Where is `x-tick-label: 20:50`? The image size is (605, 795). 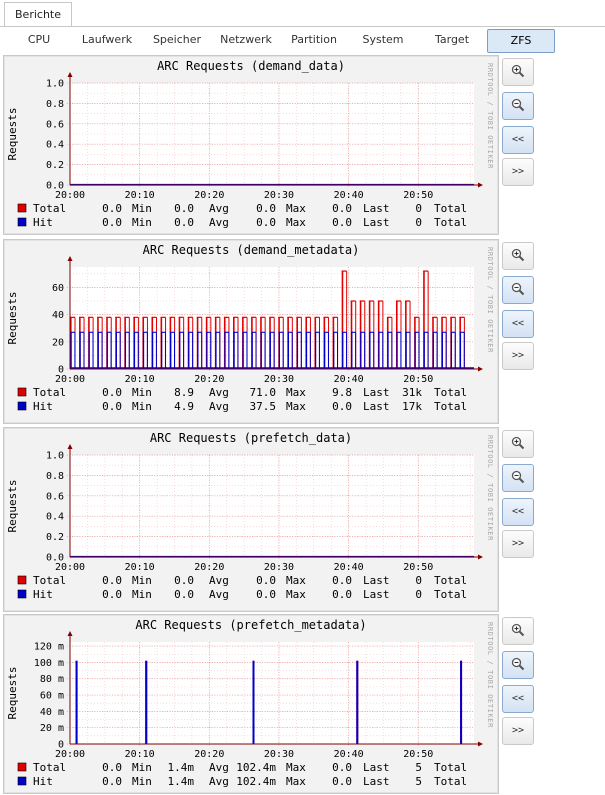 x-tick-label: 20:50 is located at coordinates (418, 379).